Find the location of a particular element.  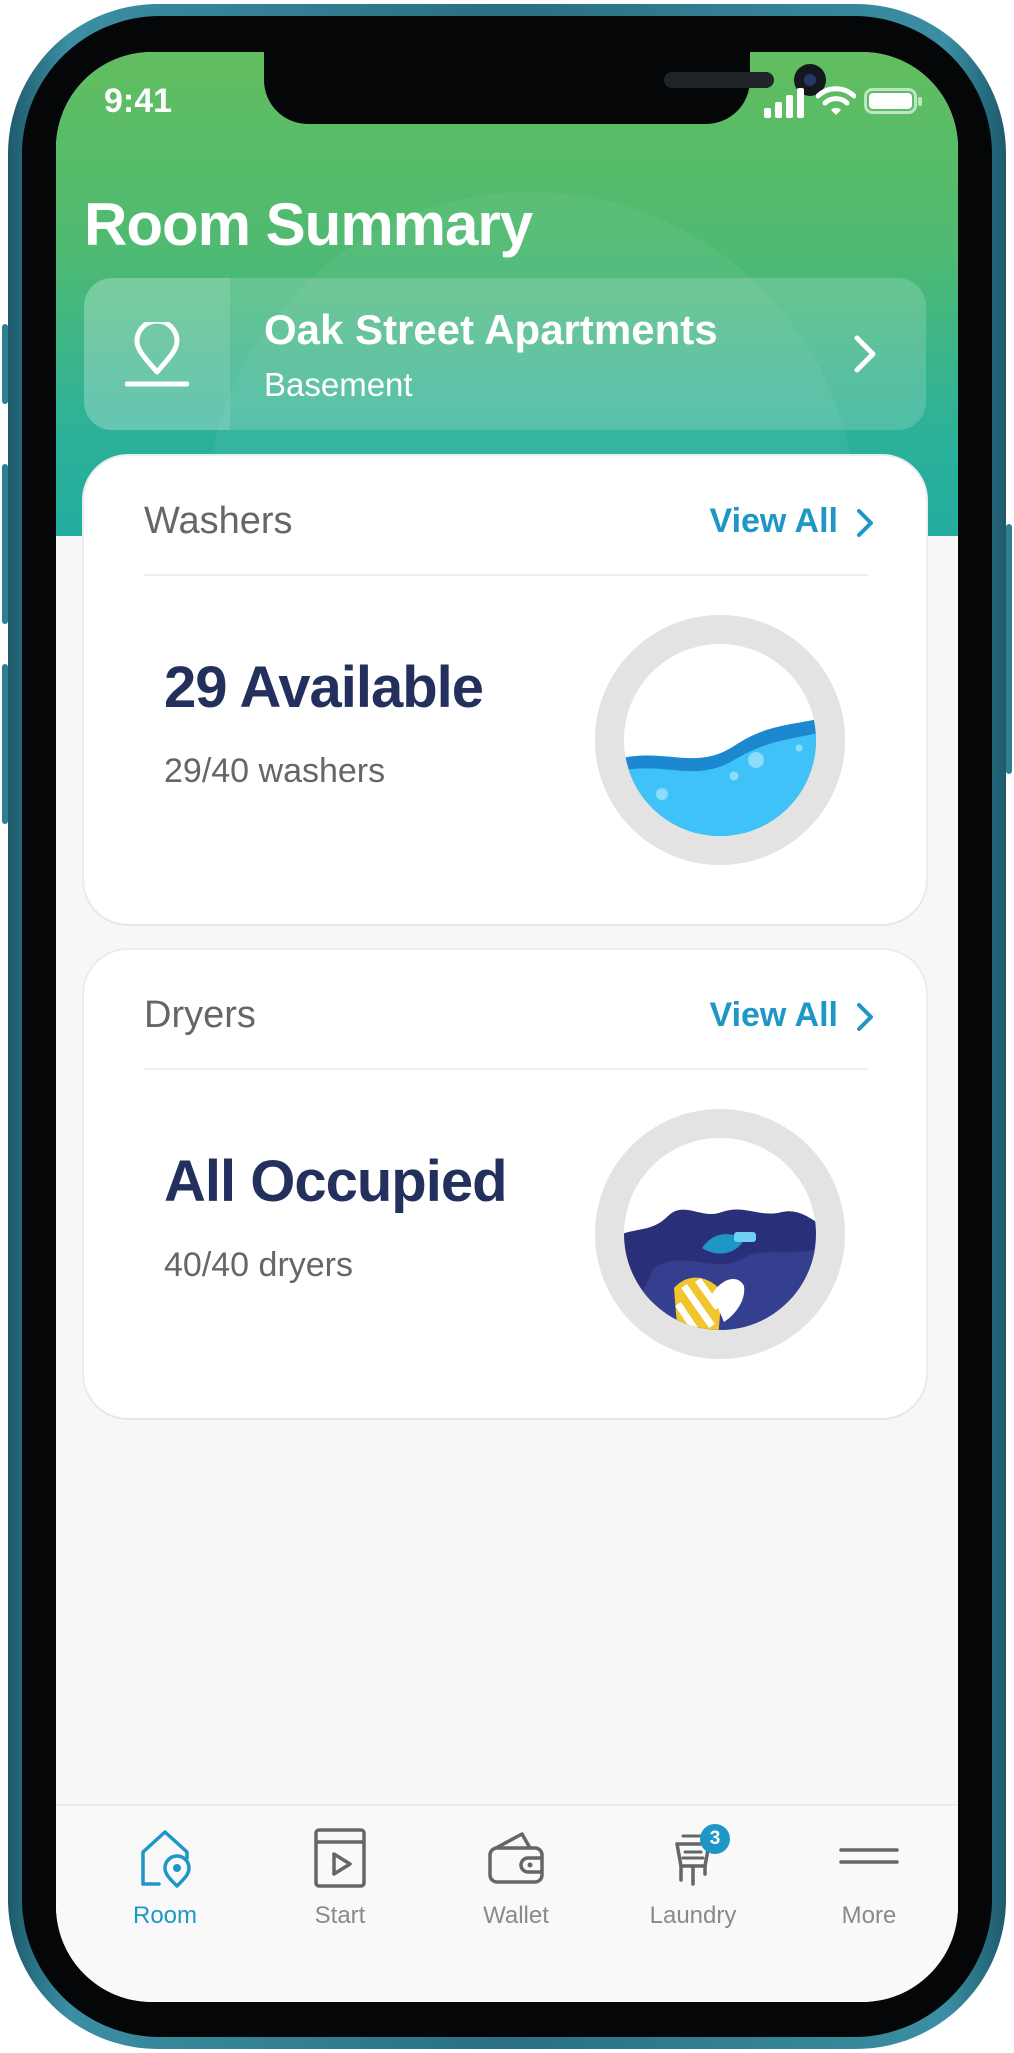

status-icons is located at coordinates (844, 104).